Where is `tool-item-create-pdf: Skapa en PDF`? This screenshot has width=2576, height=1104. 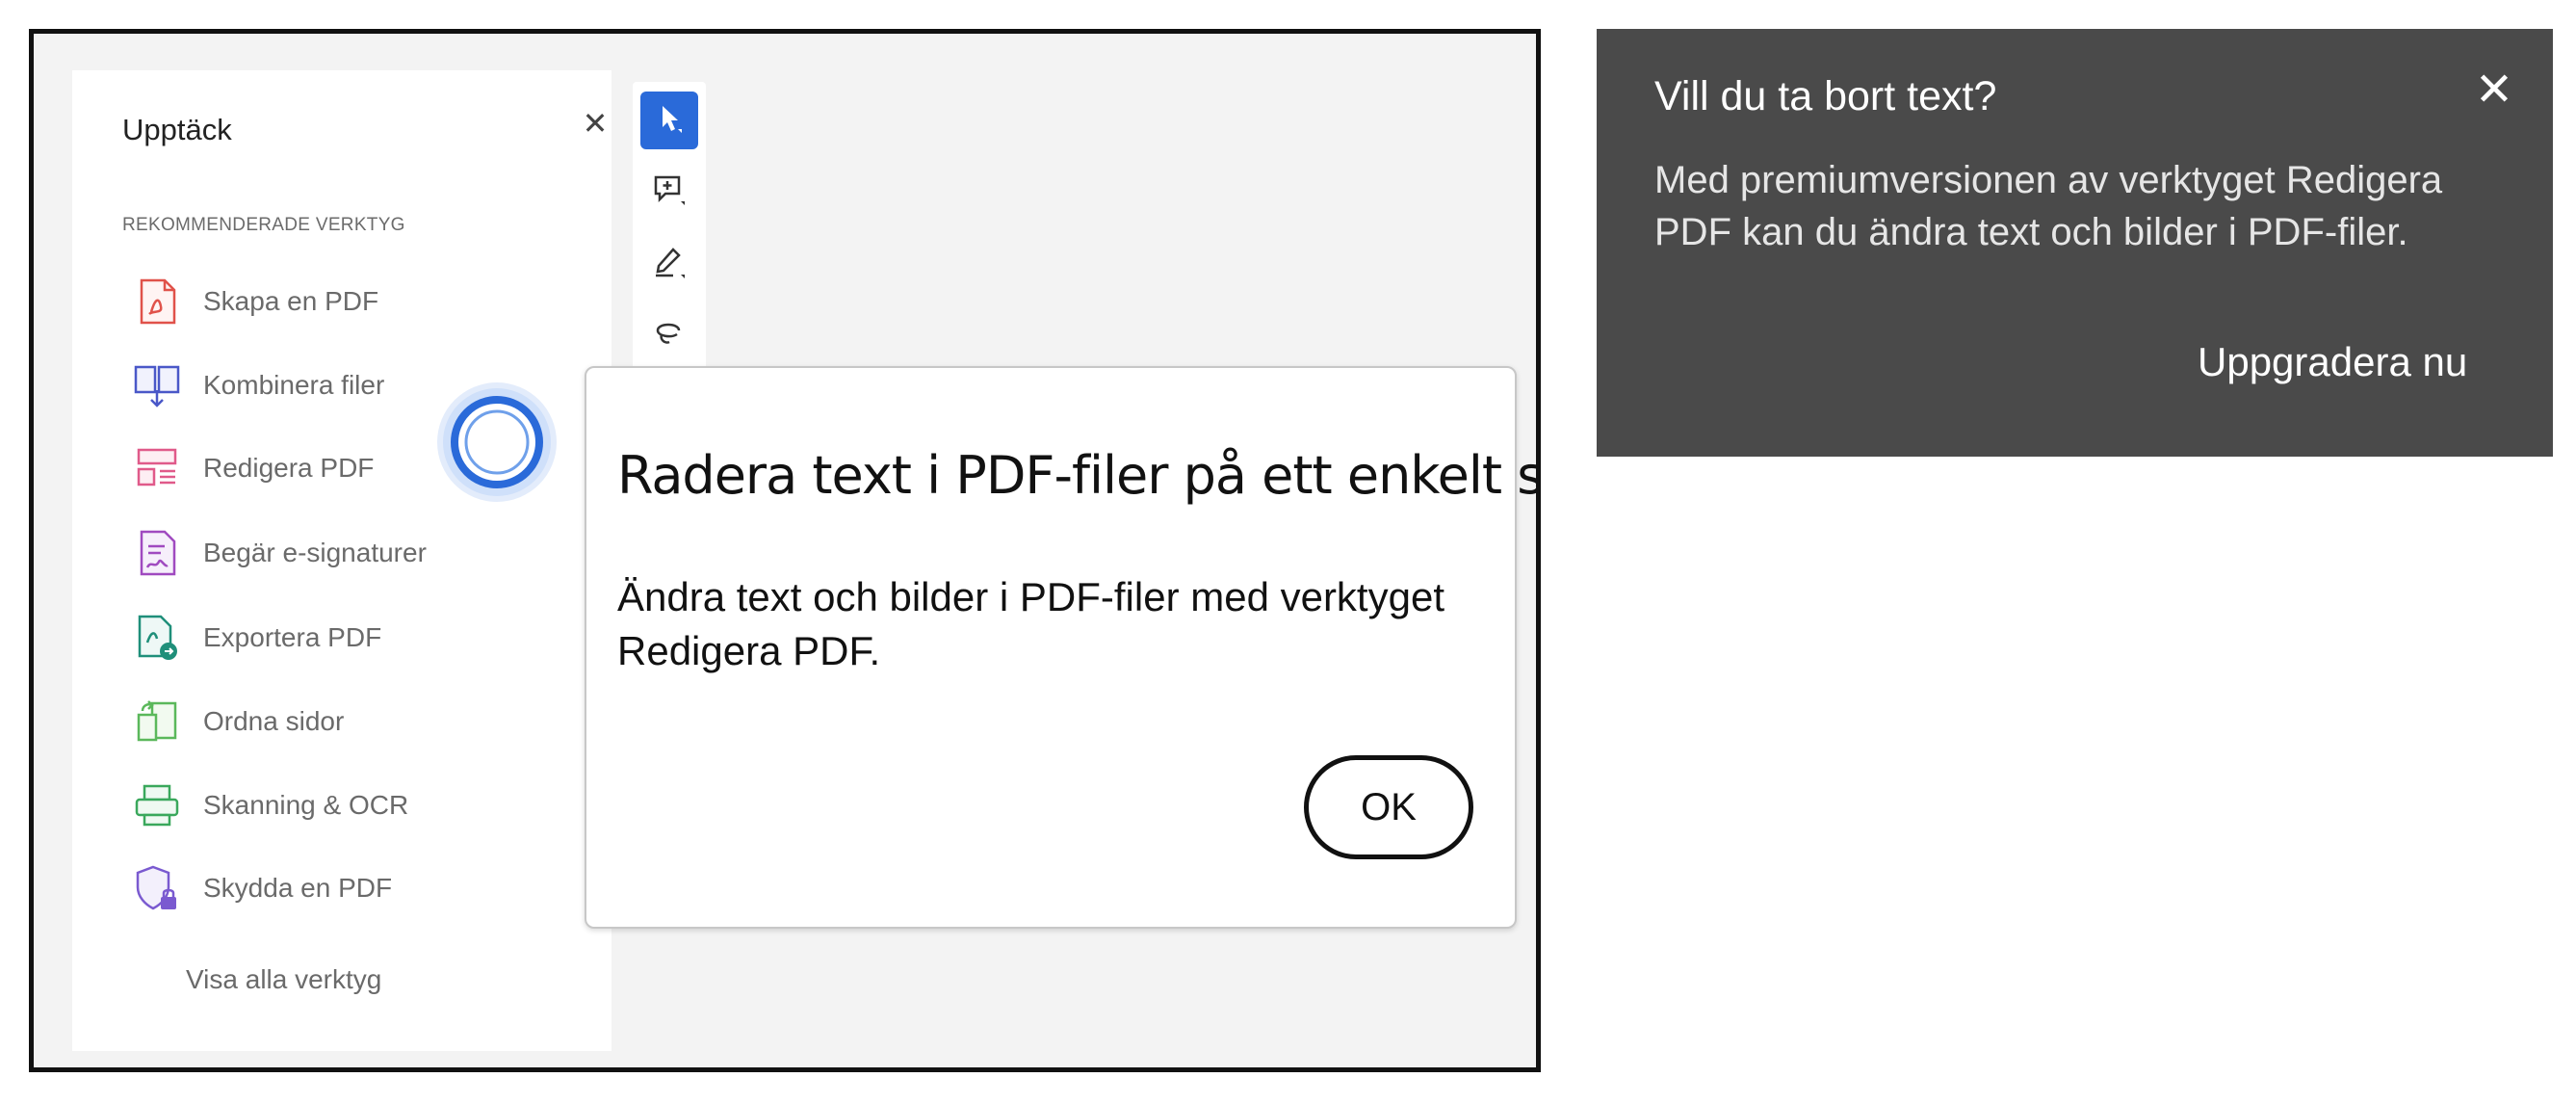
tool-item-create-pdf: Skapa en PDF is located at coordinates (351, 301).